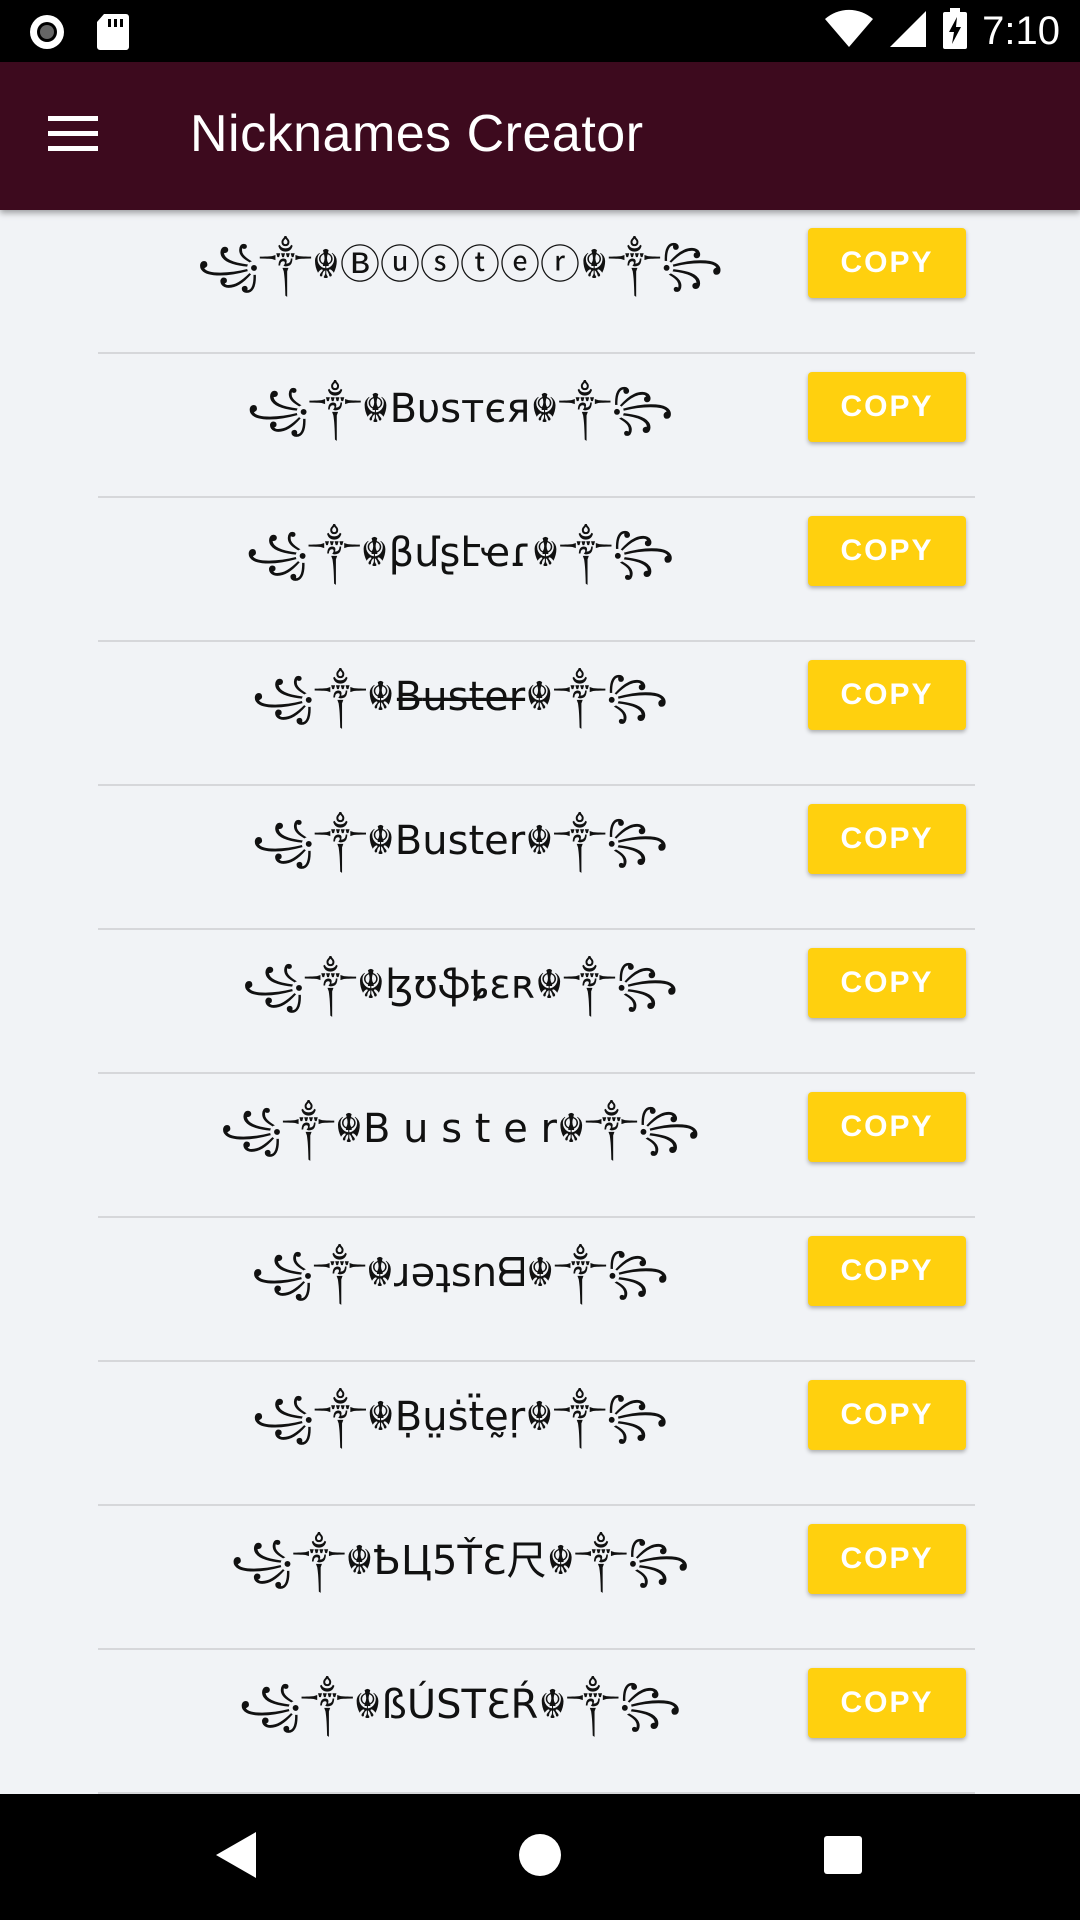 The image size is (1080, 1920). What do you see at coordinates (460, 1128) in the screenshot?
I see `nickname-text: ꧁༒☬B u s t e r☬༒꧂` at bounding box center [460, 1128].